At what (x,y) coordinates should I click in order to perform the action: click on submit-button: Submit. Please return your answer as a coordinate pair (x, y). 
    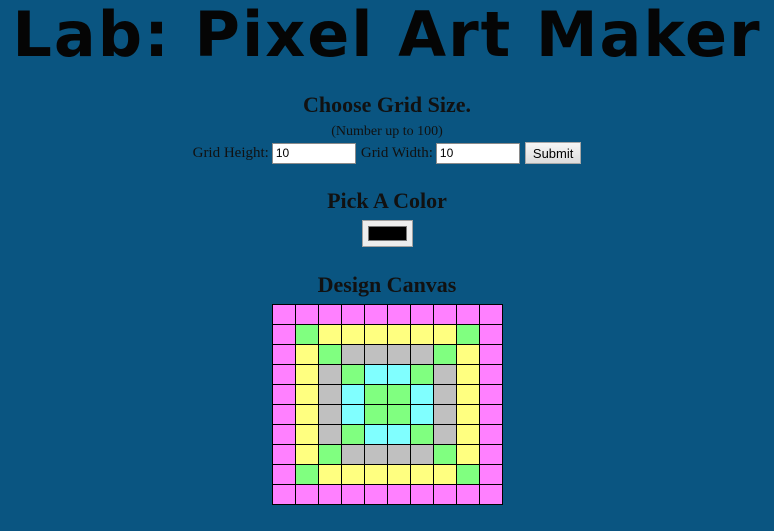
    Looking at the image, I should click on (553, 153).